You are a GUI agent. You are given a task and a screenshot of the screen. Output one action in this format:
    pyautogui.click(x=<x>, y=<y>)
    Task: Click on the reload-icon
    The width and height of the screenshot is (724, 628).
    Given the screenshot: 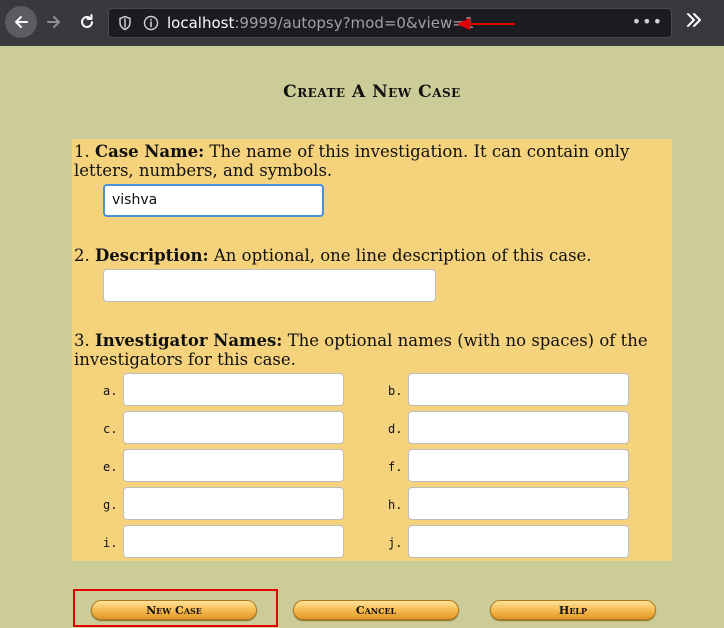 What is the action you would take?
    pyautogui.click(x=87, y=21)
    